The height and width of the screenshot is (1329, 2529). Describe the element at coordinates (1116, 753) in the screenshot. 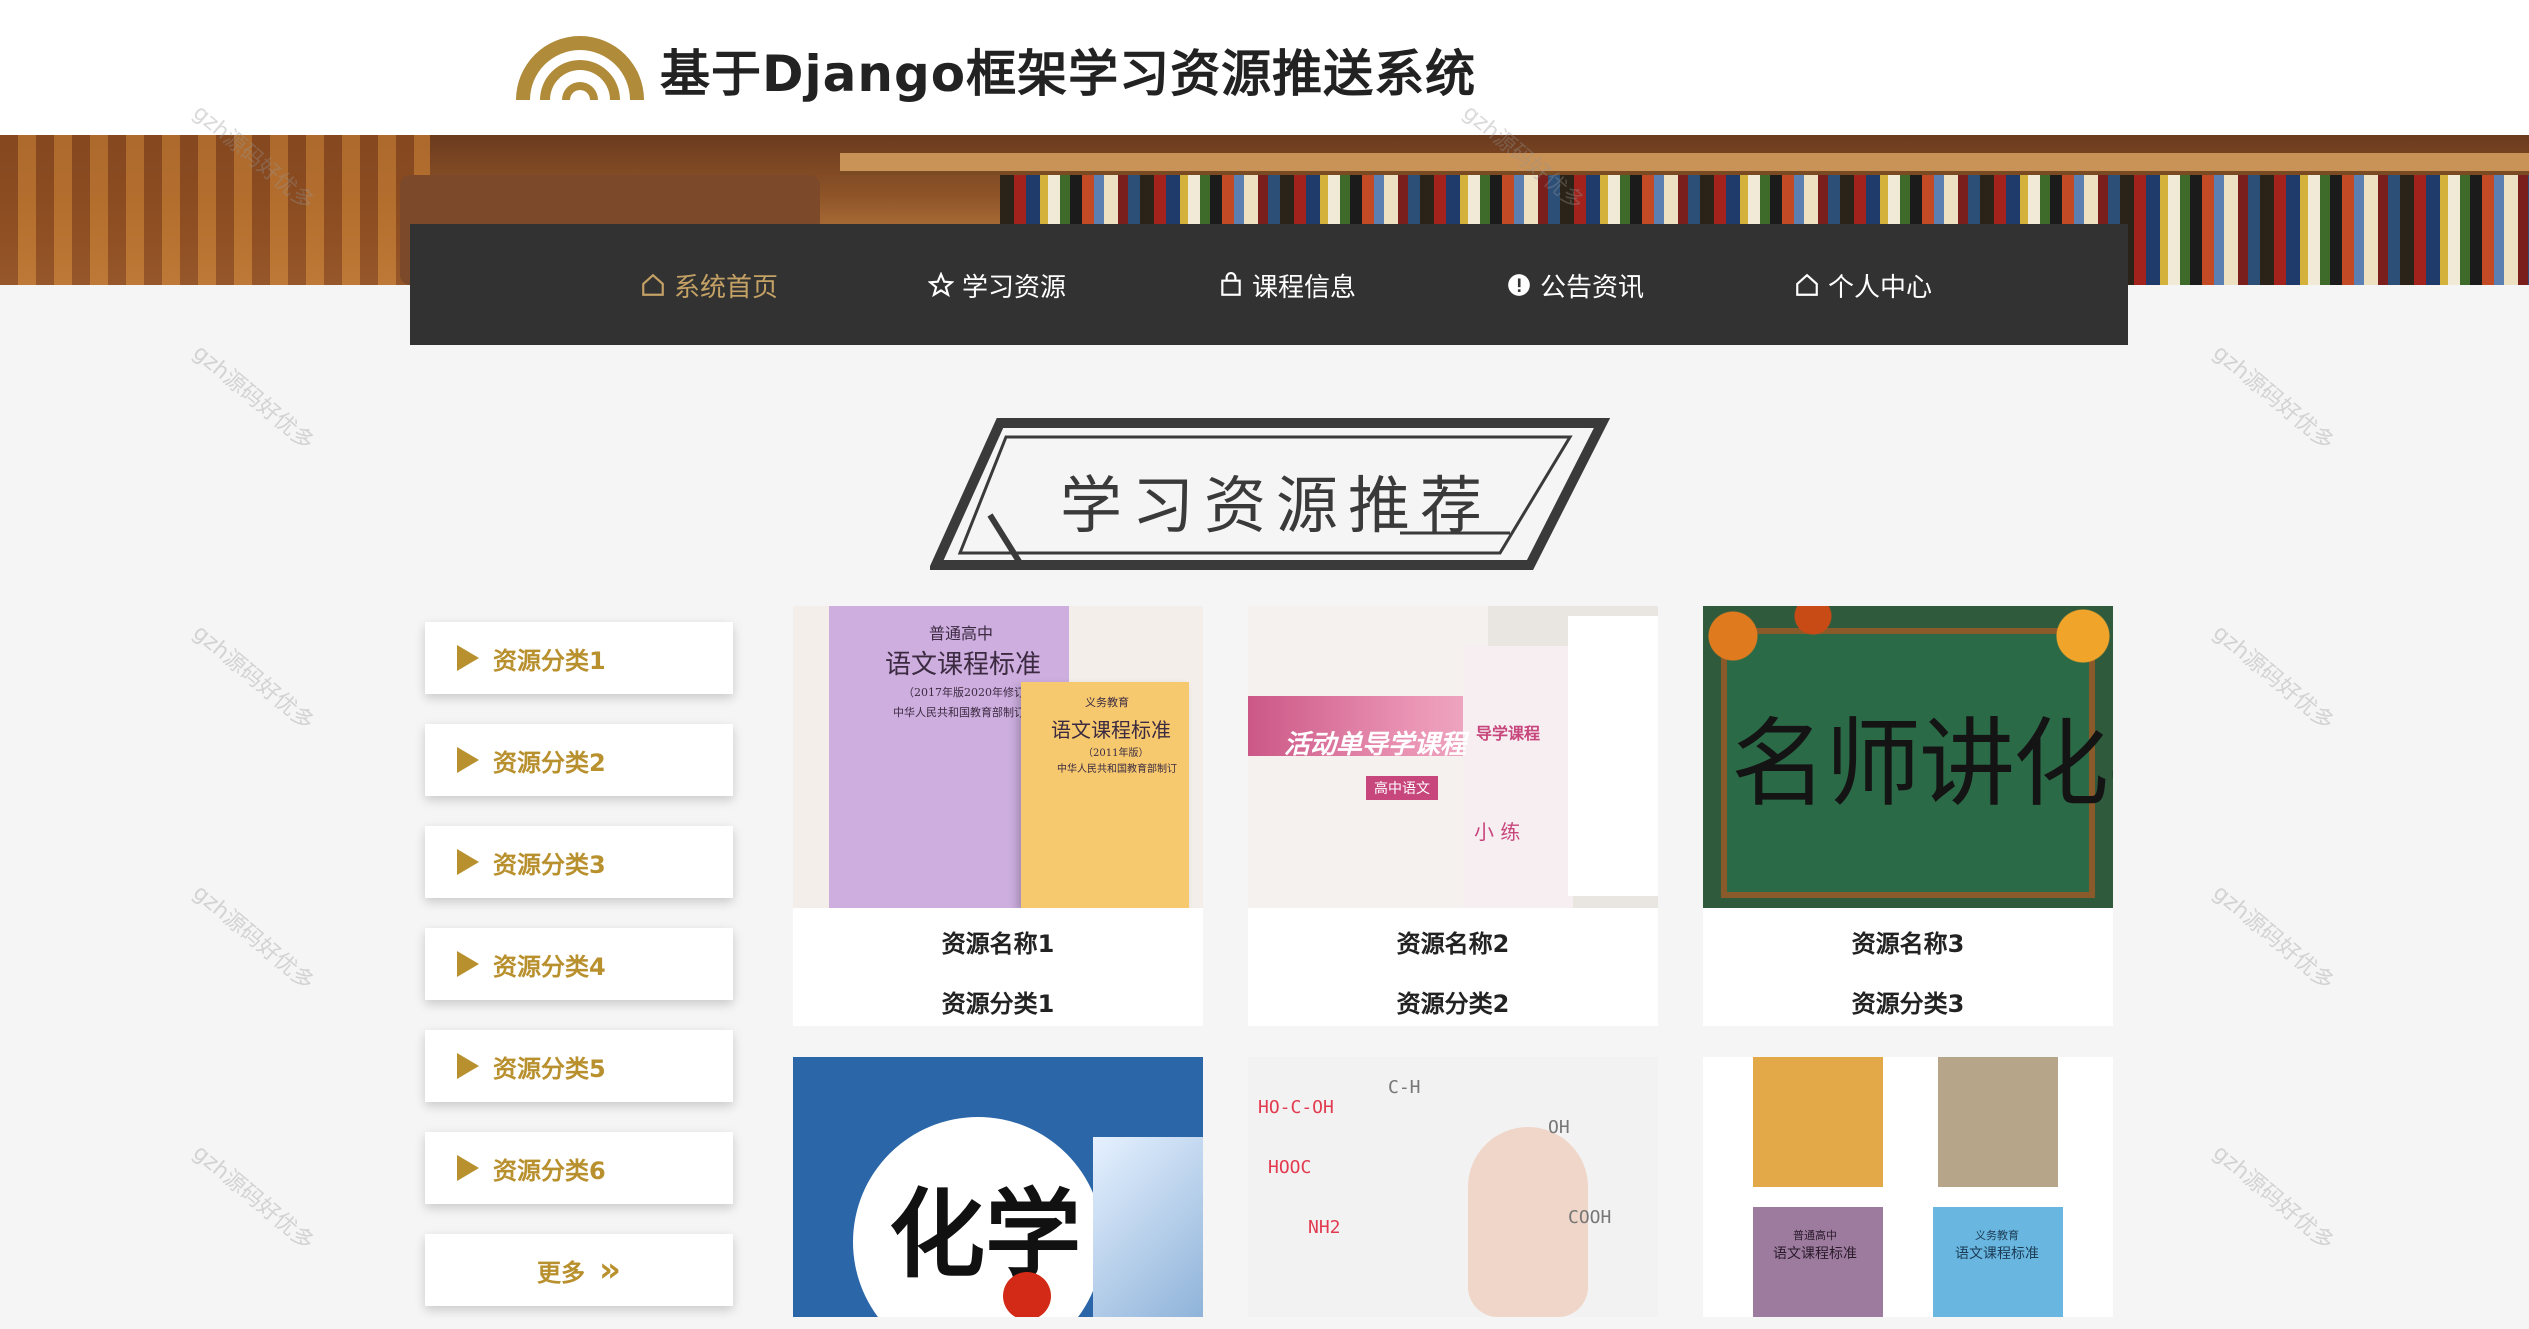

I see `book-text: （2011年版）` at that location.